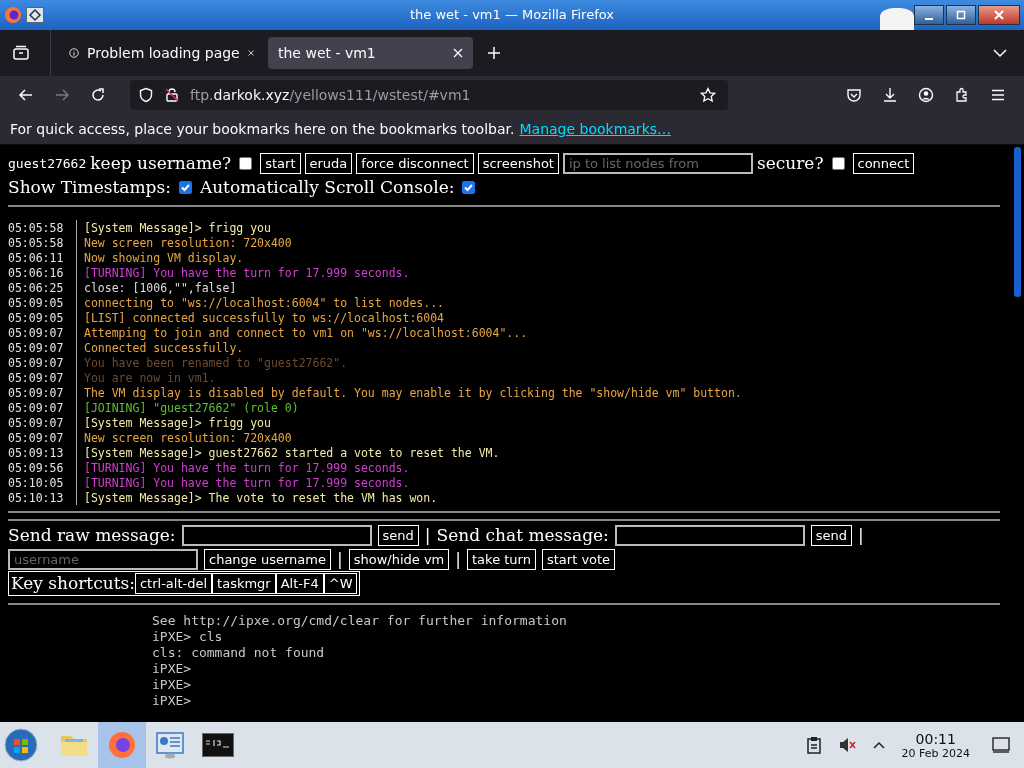 The width and height of the screenshot is (1024, 768). I want to click on minimize-button, so click(929, 15).